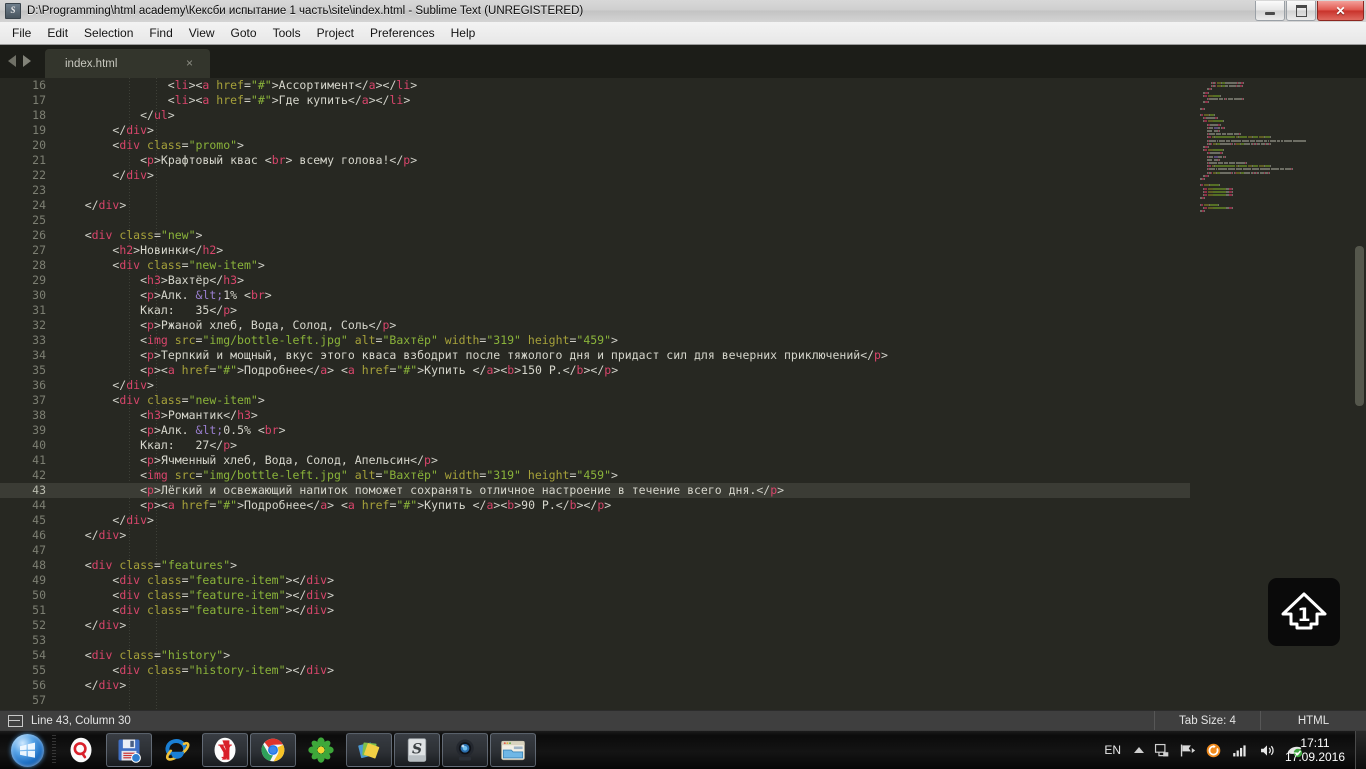  Describe the element at coordinates (57, 33) in the screenshot. I see `menu-item-edit: Edit` at that location.